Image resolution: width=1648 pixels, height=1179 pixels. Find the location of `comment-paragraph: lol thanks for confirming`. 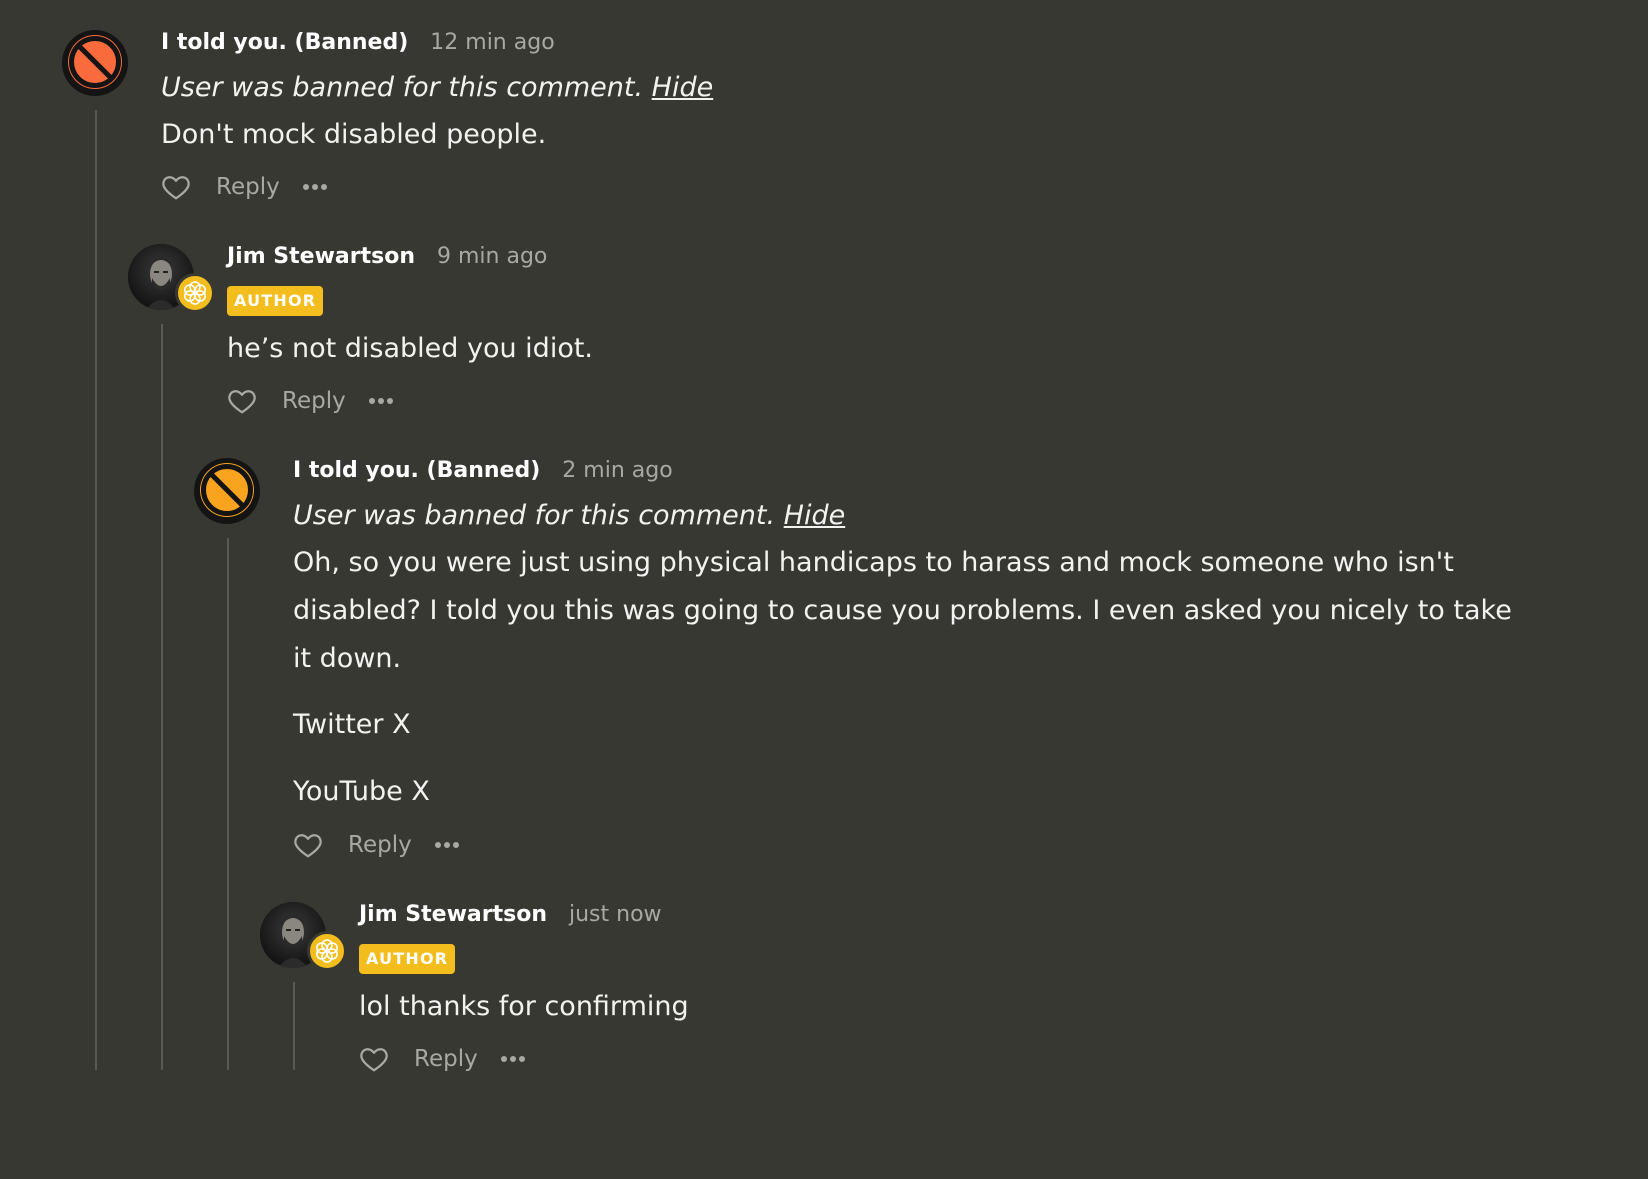

comment-paragraph: lol thanks for confirming is located at coordinates (524, 1006).